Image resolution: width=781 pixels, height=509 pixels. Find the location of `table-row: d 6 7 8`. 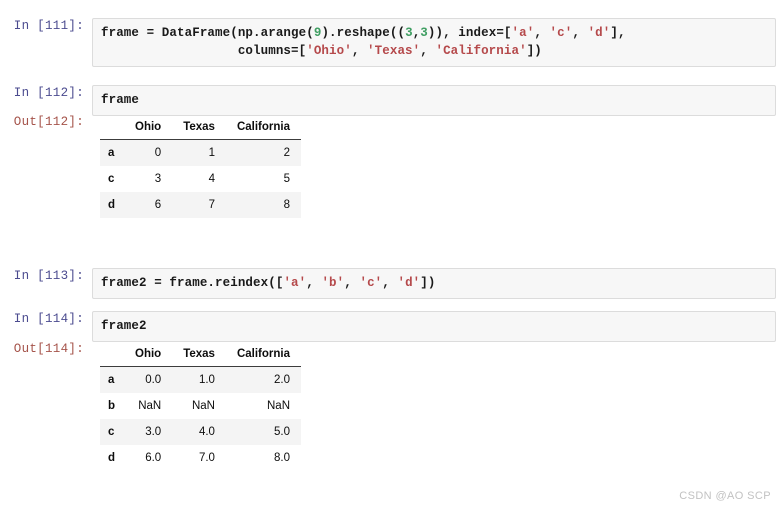

table-row: d 6 7 8 is located at coordinates (201, 205).